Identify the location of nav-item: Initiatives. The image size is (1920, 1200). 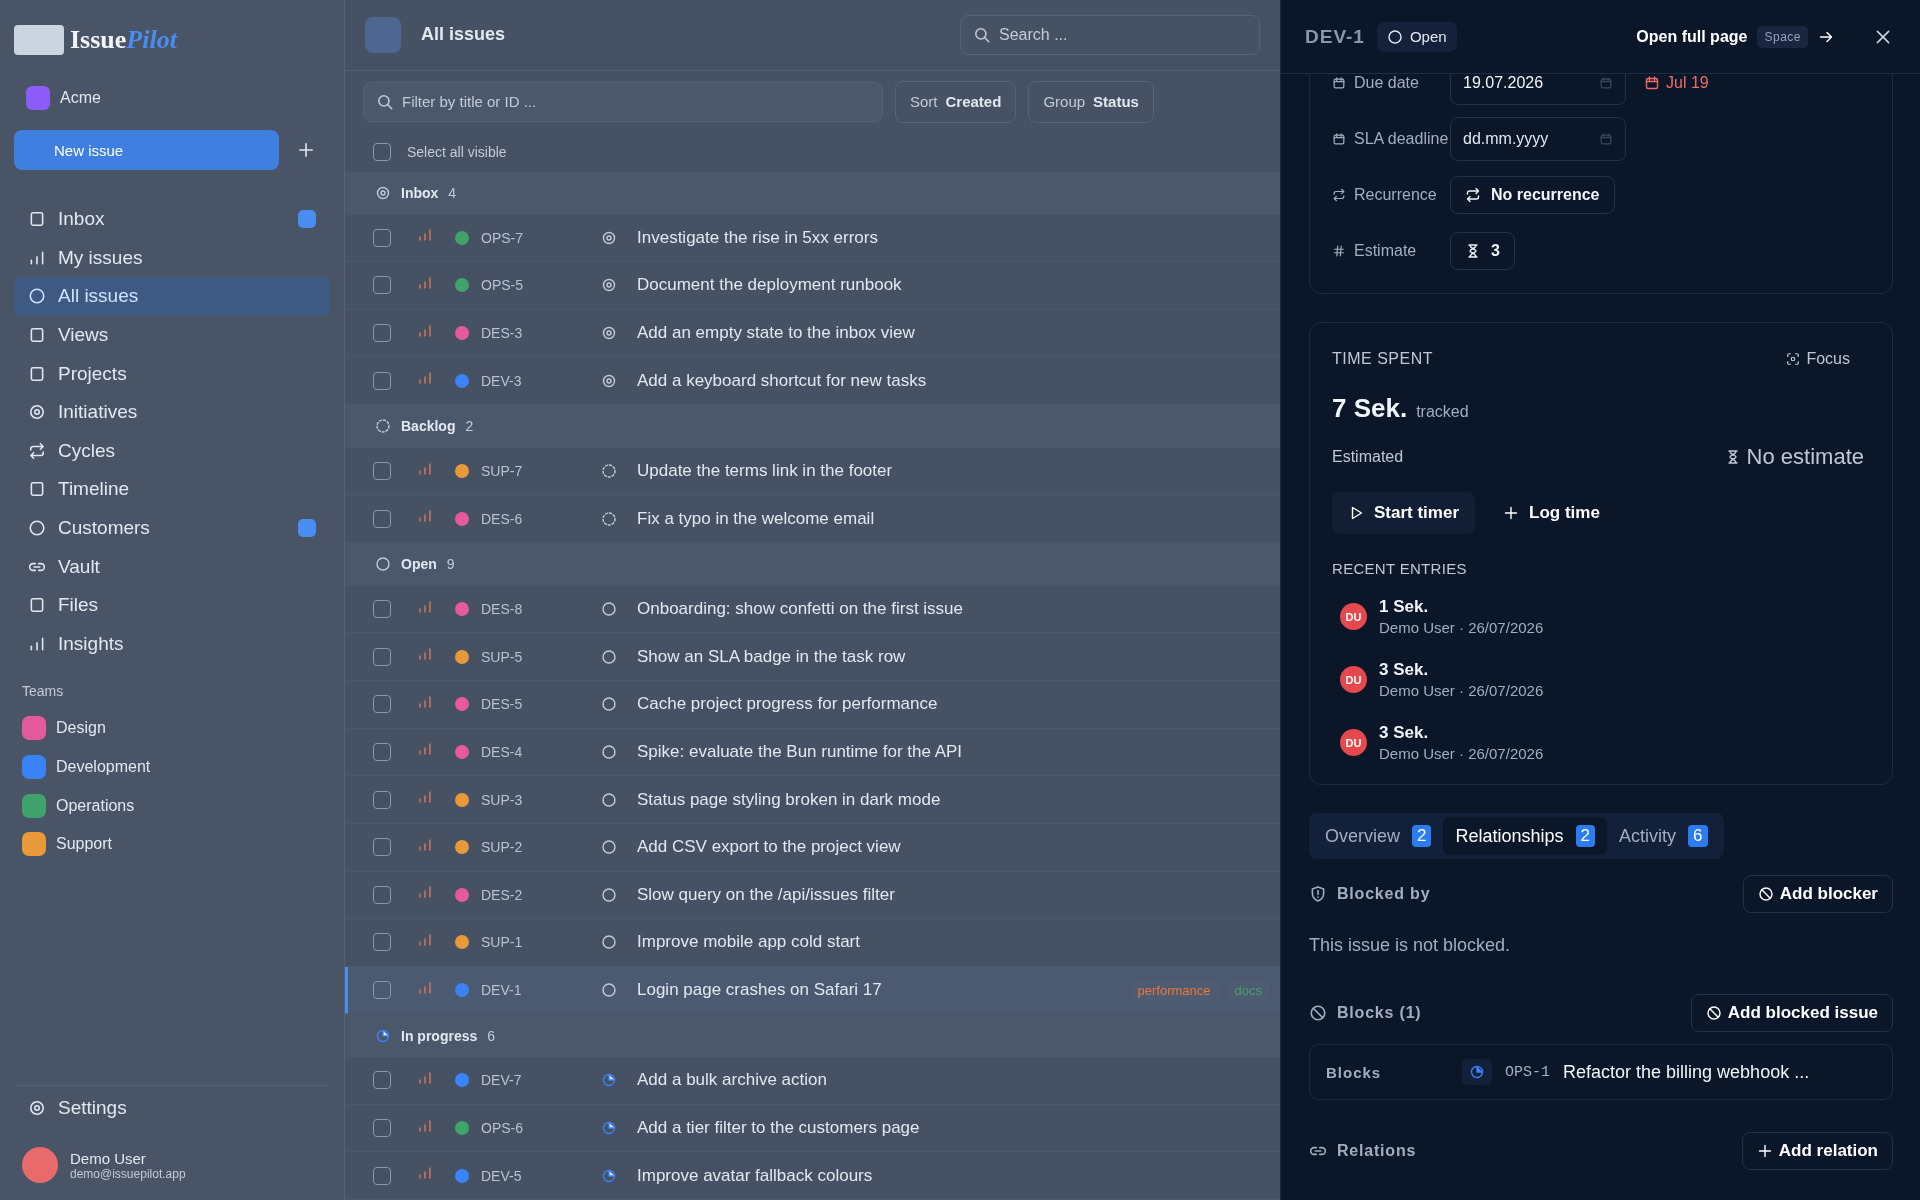
(172, 412).